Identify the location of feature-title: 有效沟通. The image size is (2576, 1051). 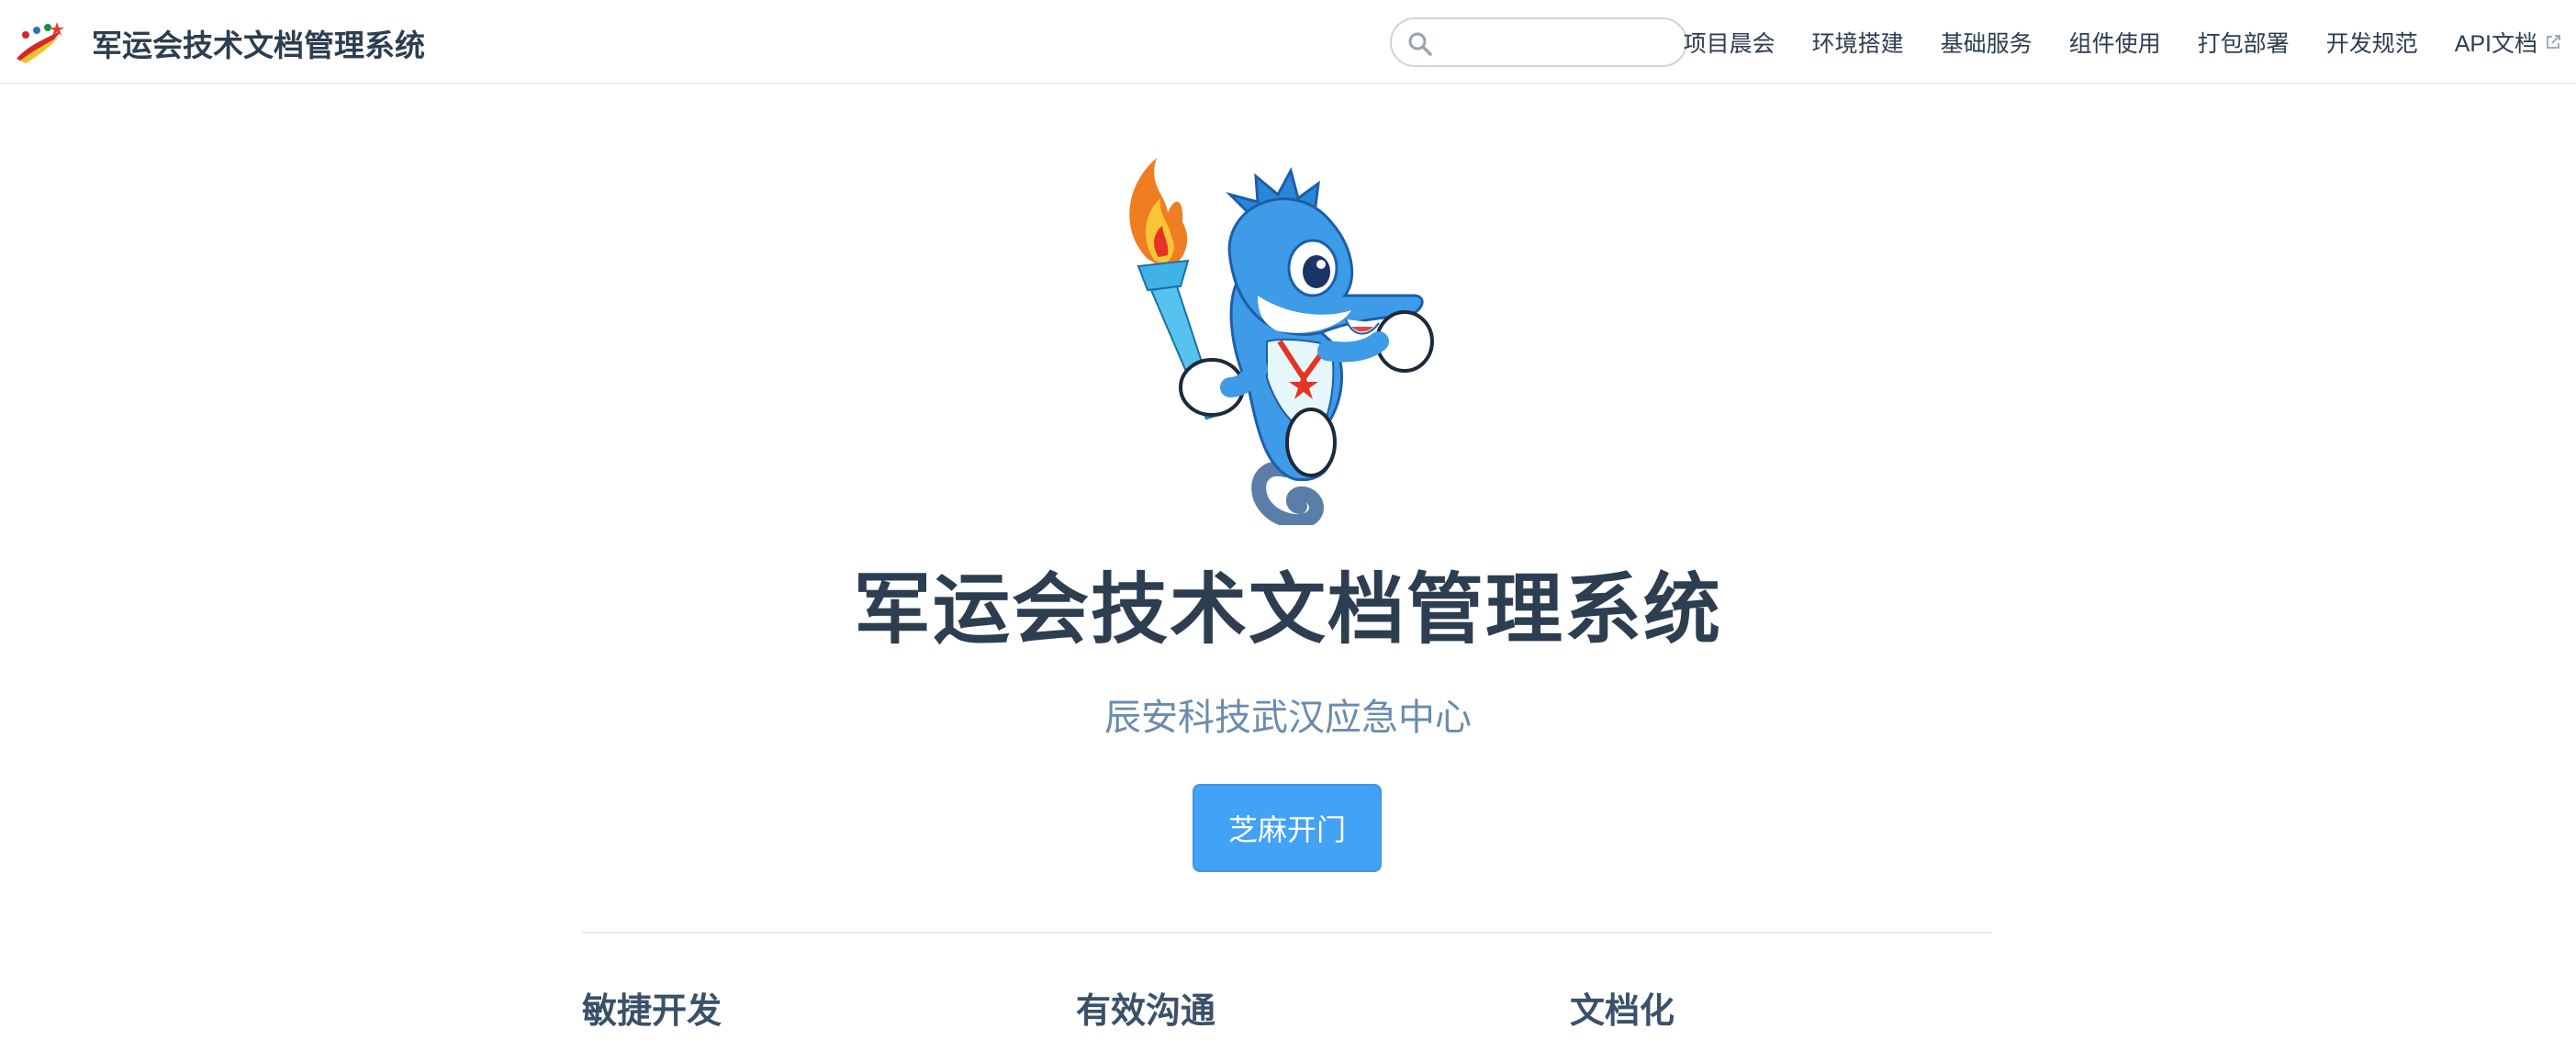
(1146, 1011).